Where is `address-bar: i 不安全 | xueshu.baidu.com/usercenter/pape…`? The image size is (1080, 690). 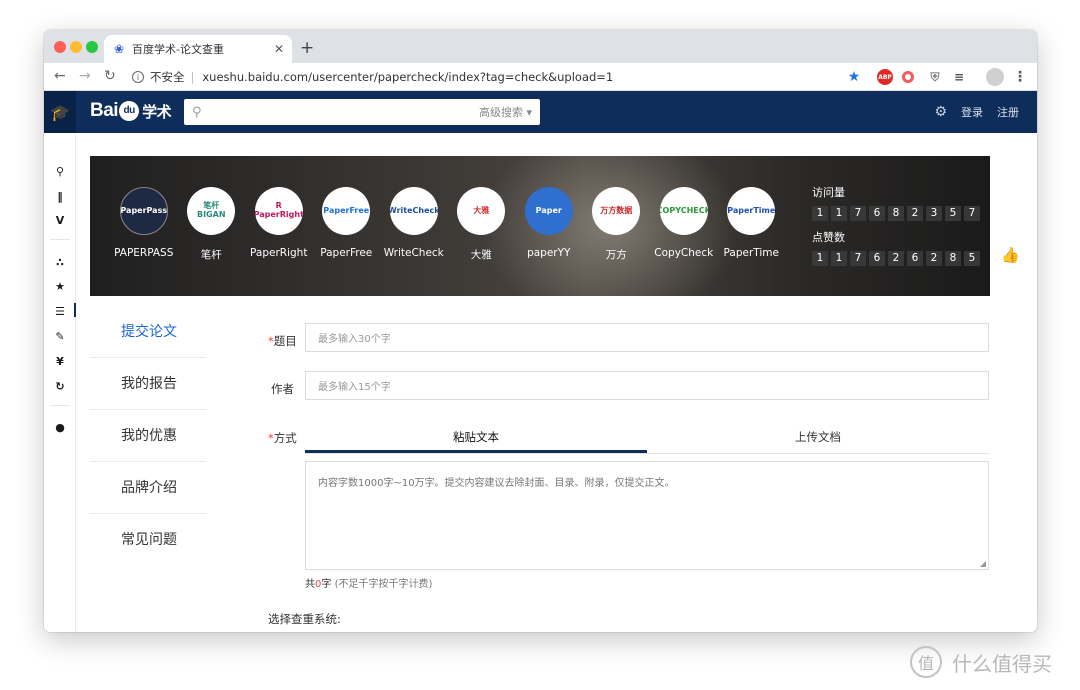 address-bar: i 不安全 | xueshu.baidu.com/usercenter/pape… is located at coordinates (497, 77).